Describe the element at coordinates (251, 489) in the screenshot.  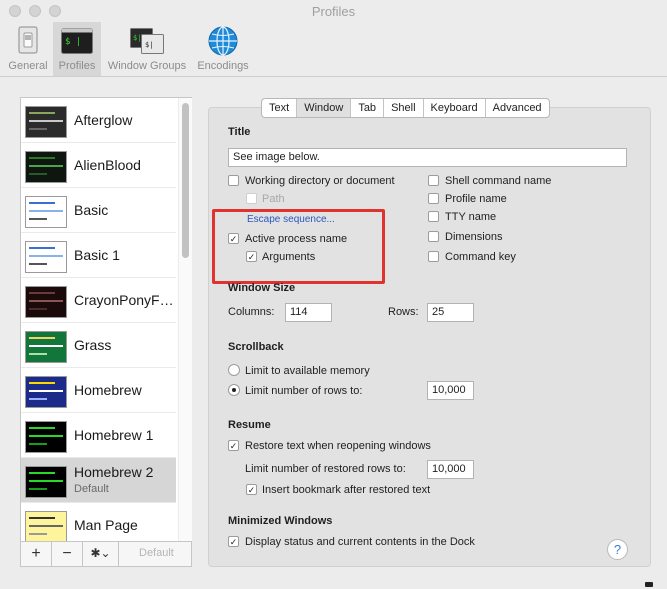
I see `insert-bookmark-checkbox: ✓` at that location.